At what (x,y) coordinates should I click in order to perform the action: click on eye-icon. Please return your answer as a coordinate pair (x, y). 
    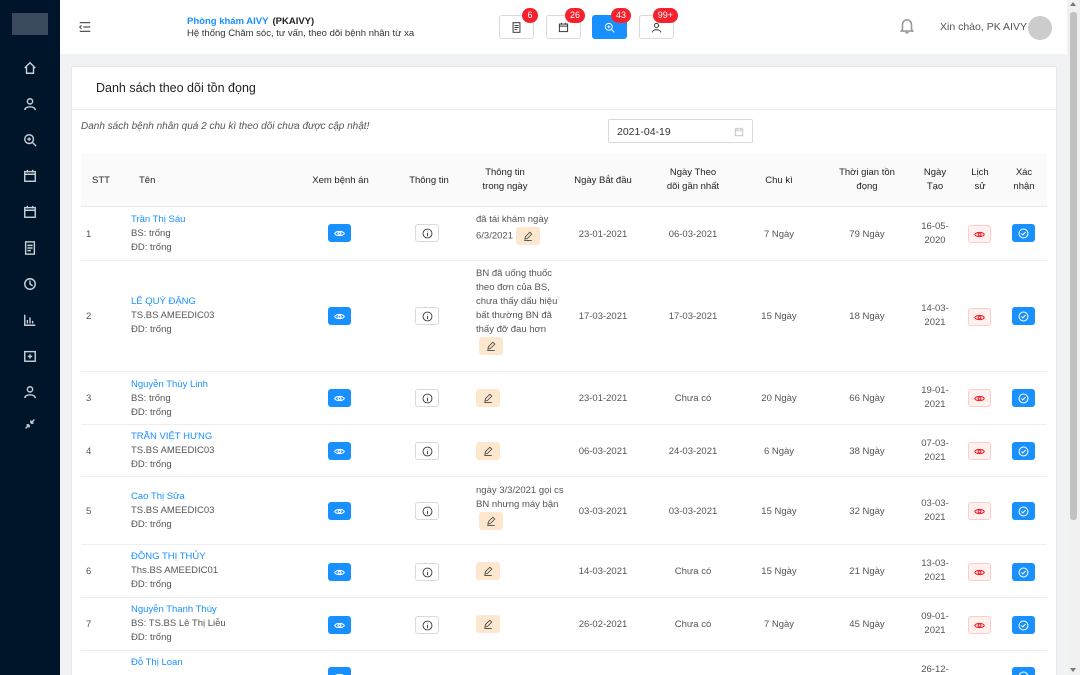
    Looking at the image, I should click on (979, 234).